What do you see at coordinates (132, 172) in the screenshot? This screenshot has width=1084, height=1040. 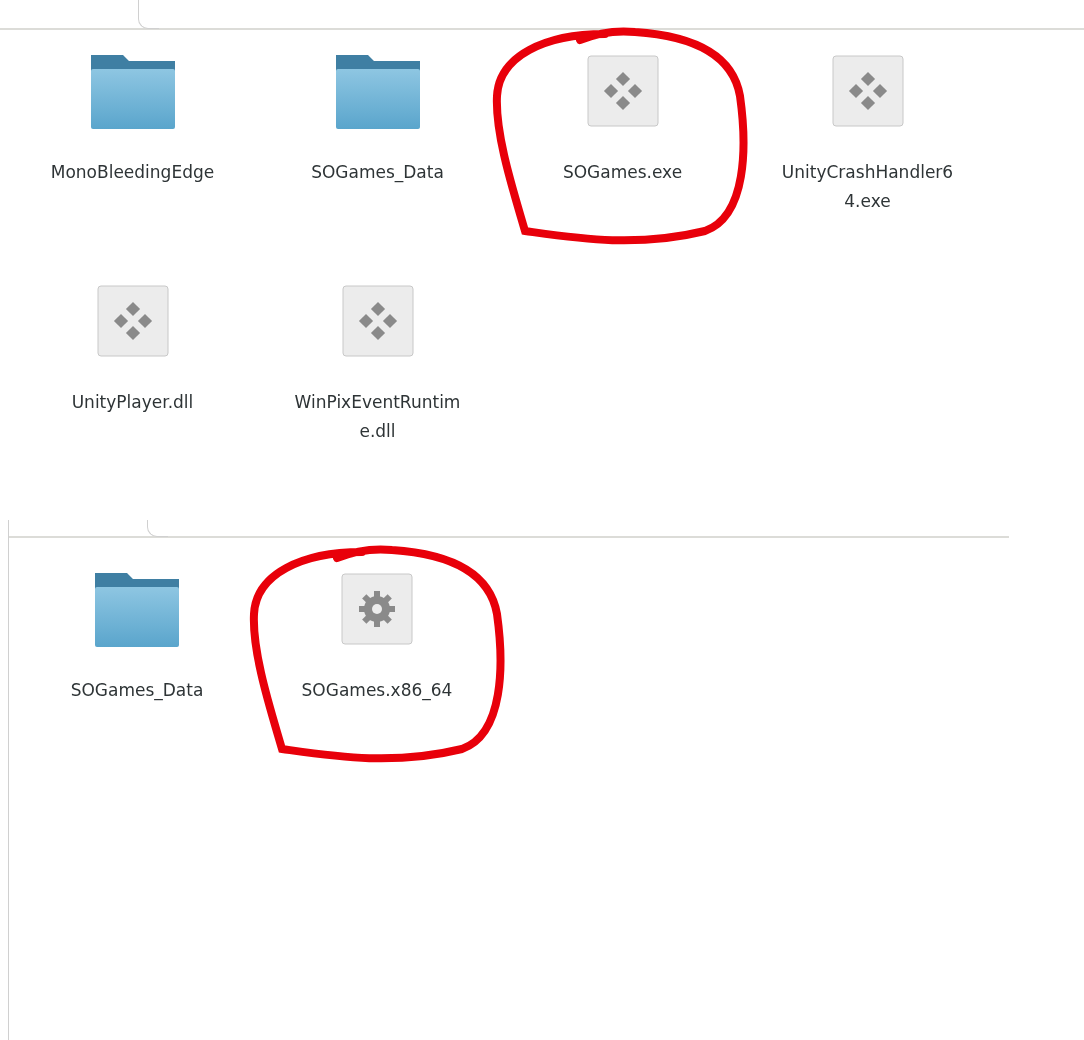 I see `file-name: MonoBleedingEdge` at bounding box center [132, 172].